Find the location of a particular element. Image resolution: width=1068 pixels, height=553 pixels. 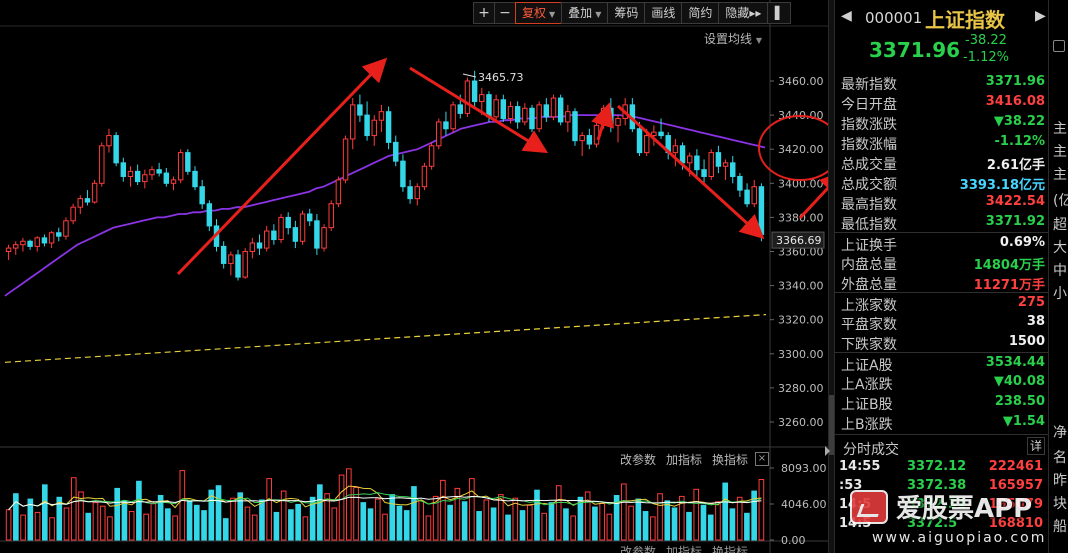

zoom-out-button: − is located at coordinates (505, 13).